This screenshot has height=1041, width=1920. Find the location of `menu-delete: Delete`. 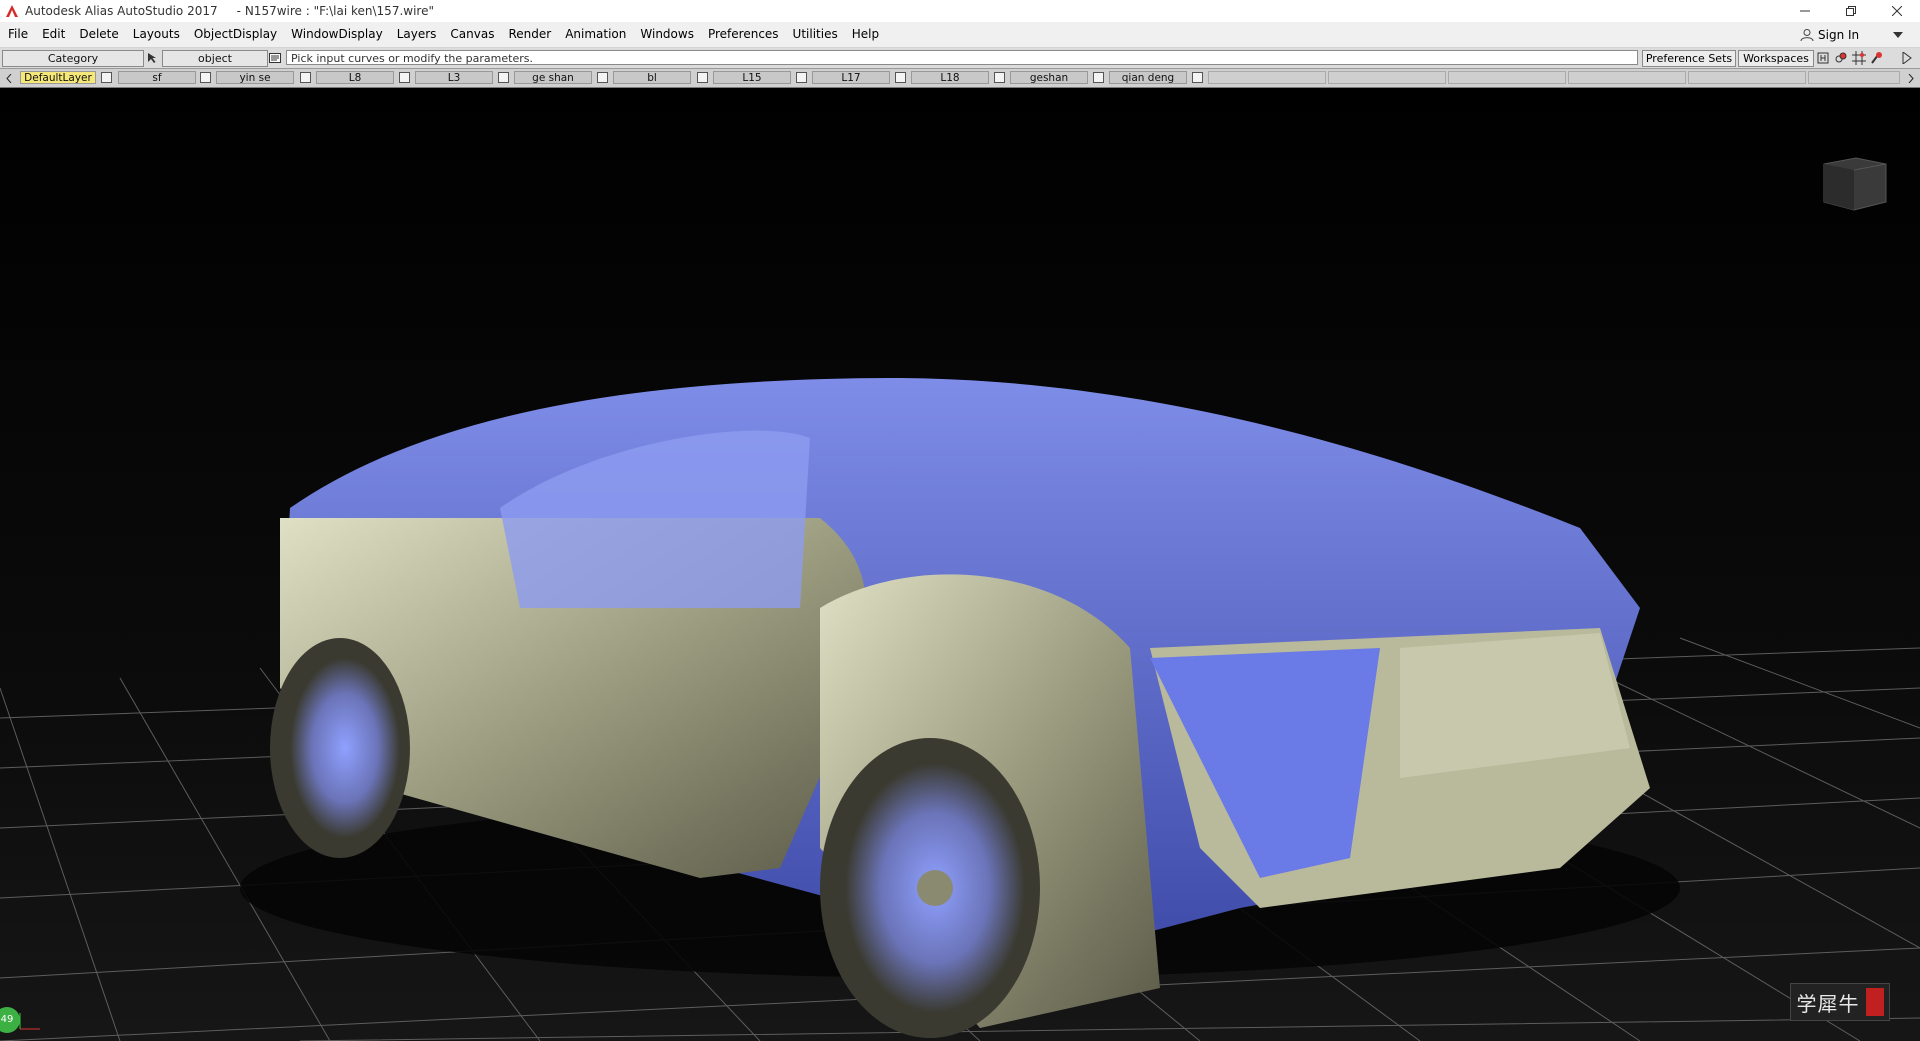

menu-delete: Delete is located at coordinates (98, 34).